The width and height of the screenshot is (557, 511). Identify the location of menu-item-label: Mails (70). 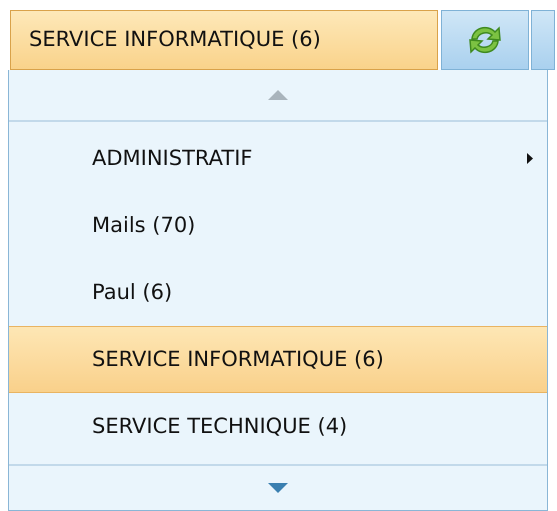
(144, 225).